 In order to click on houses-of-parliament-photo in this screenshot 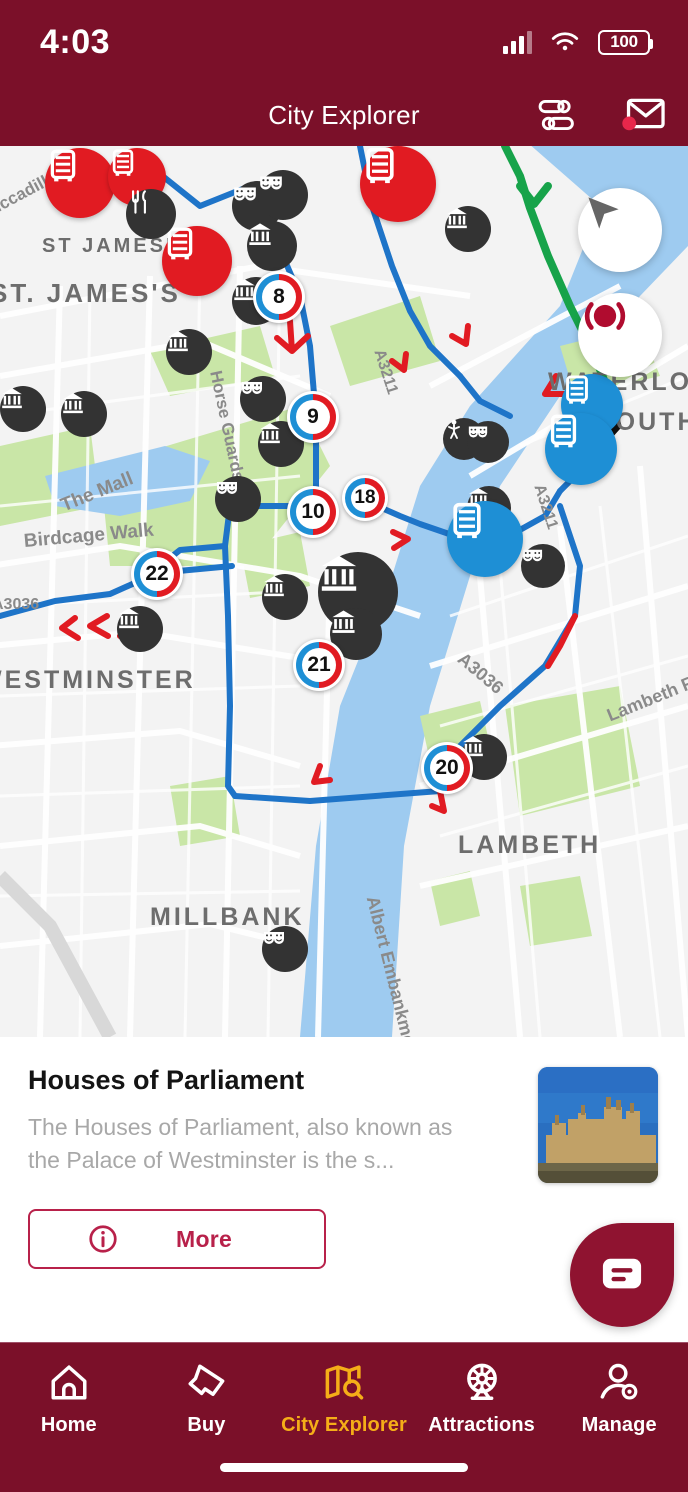, I will do `click(598, 1125)`.